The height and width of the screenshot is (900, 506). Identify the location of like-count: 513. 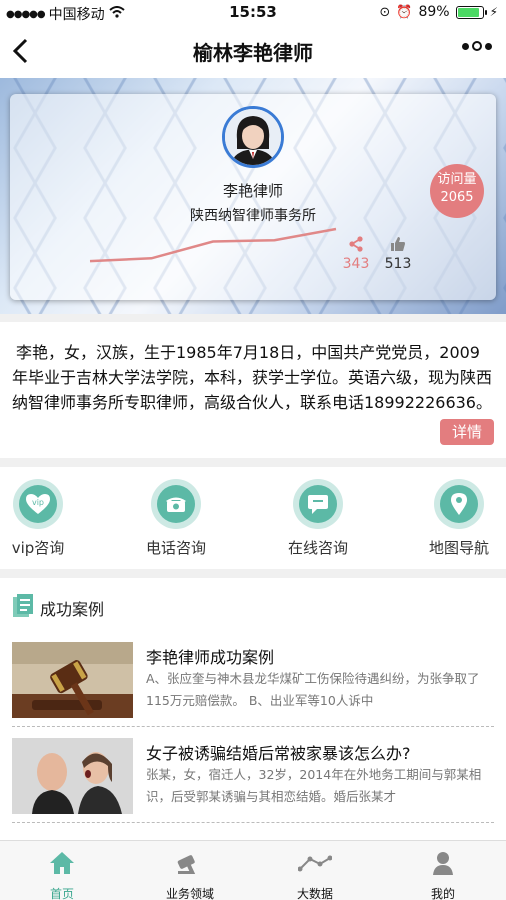
(398, 264).